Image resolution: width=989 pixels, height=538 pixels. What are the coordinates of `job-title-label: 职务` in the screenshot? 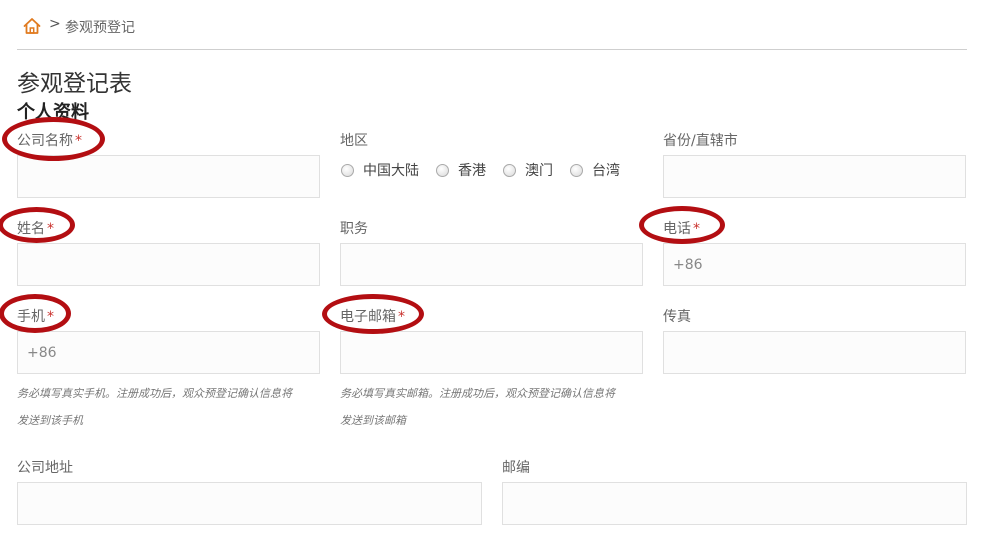 It's located at (354, 229).